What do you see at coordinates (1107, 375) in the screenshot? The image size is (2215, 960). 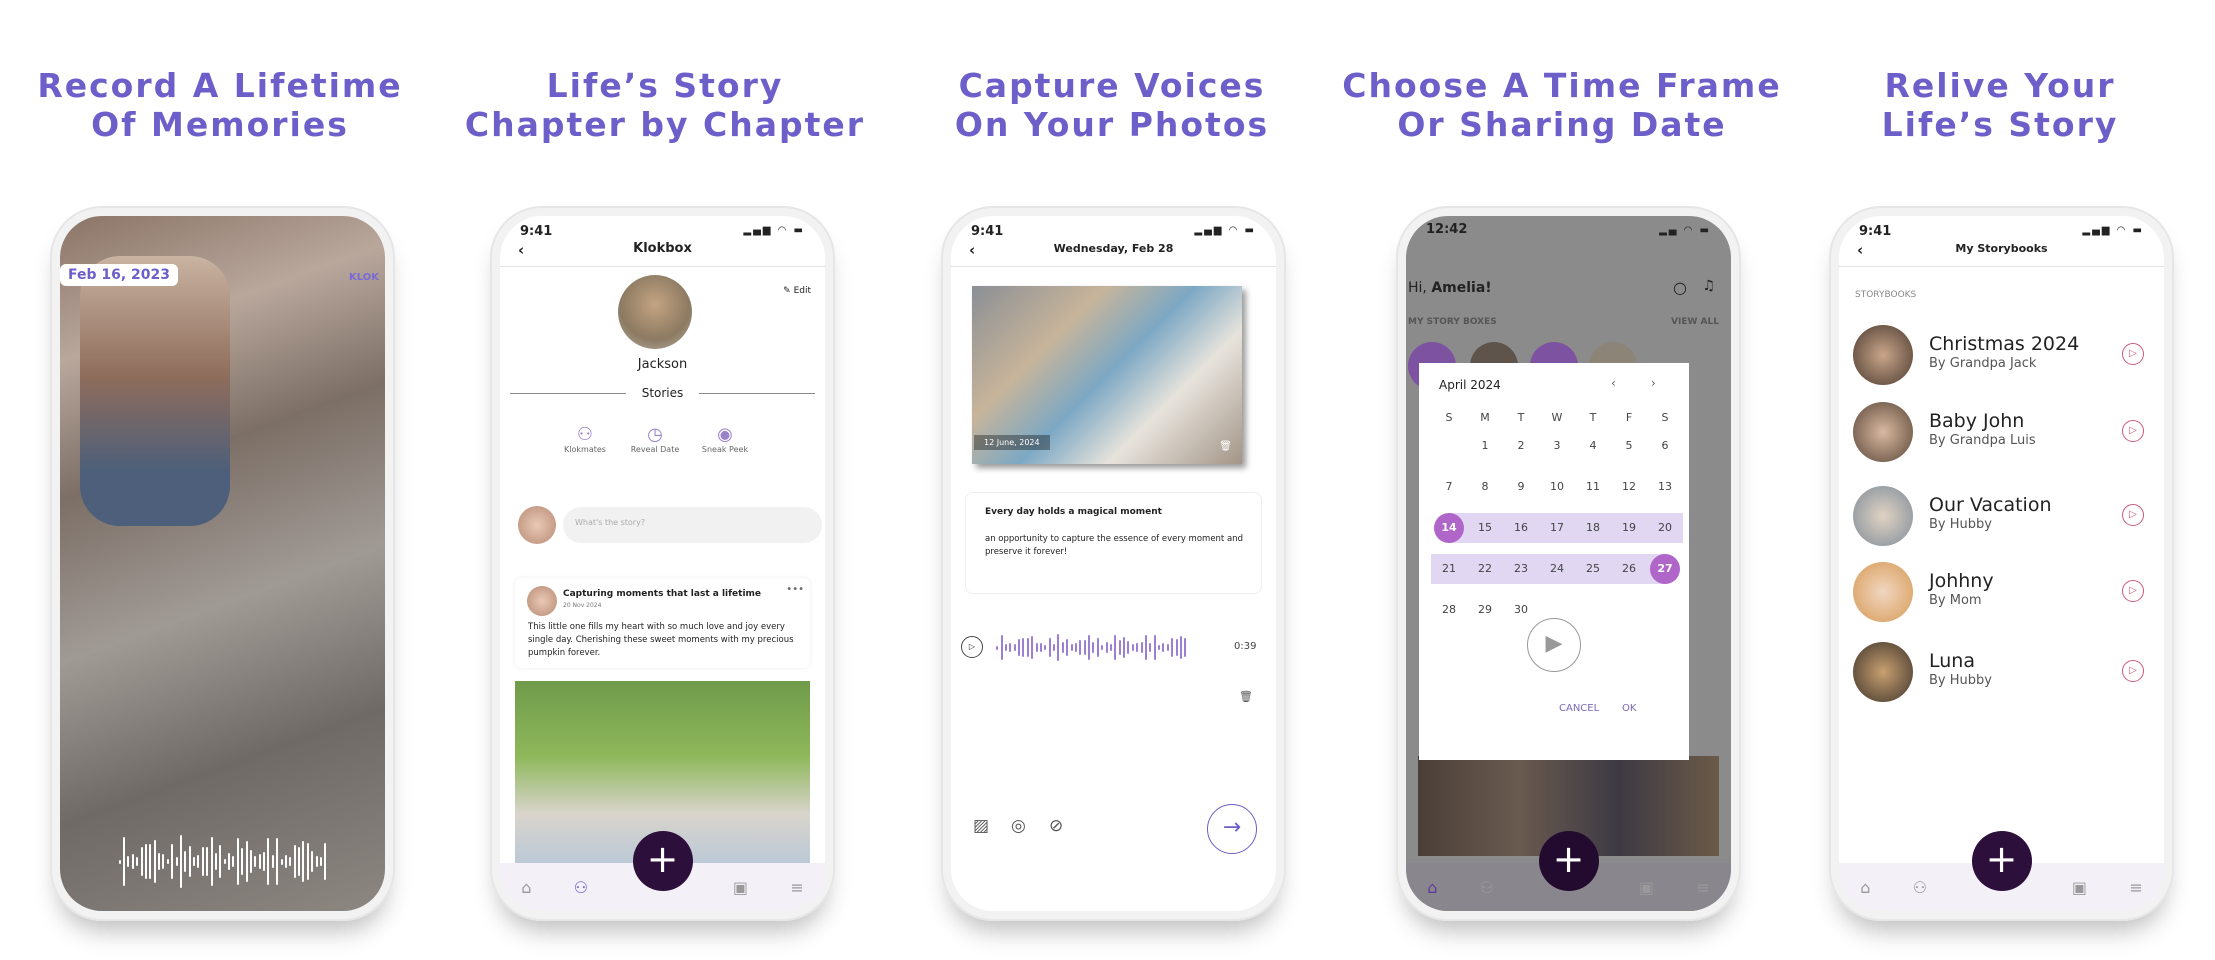 I see `memory-photo: 12 June, 2024 🗑` at bounding box center [1107, 375].